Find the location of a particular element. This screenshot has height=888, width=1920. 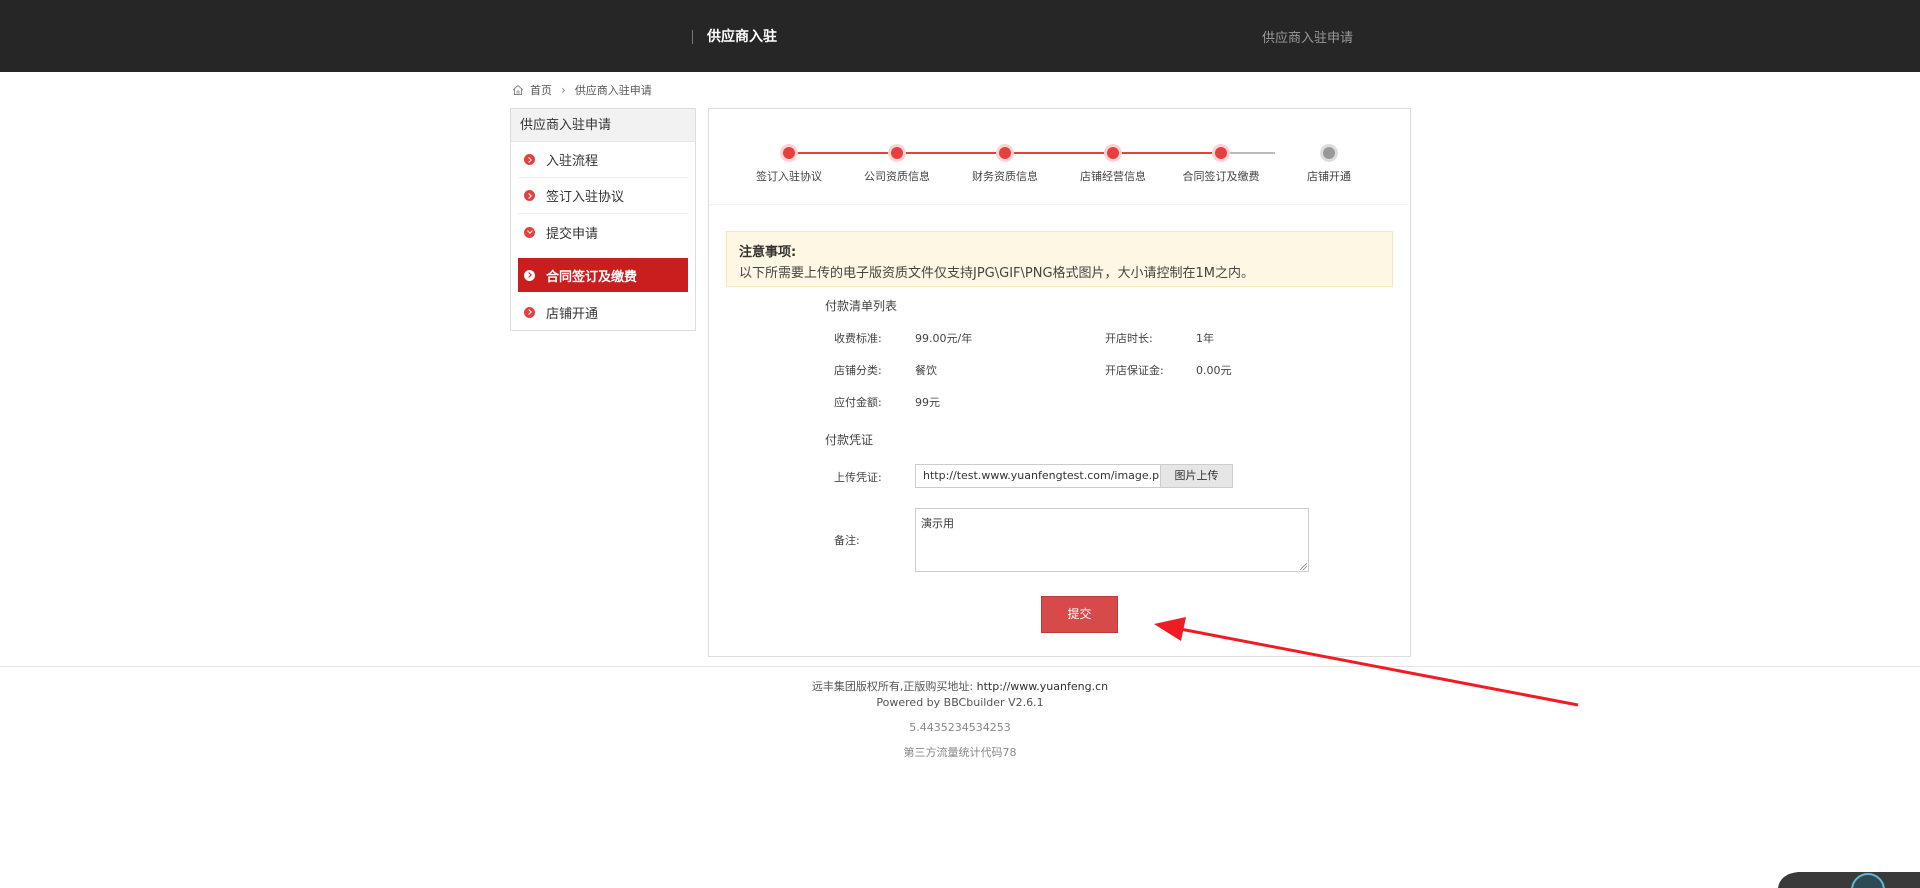

progress-steps: 签订入驻协议 公司资质信息 财务资质信息 店铺经营信息 合同签订及缴费 店铺开通 is located at coordinates (1059, 157).